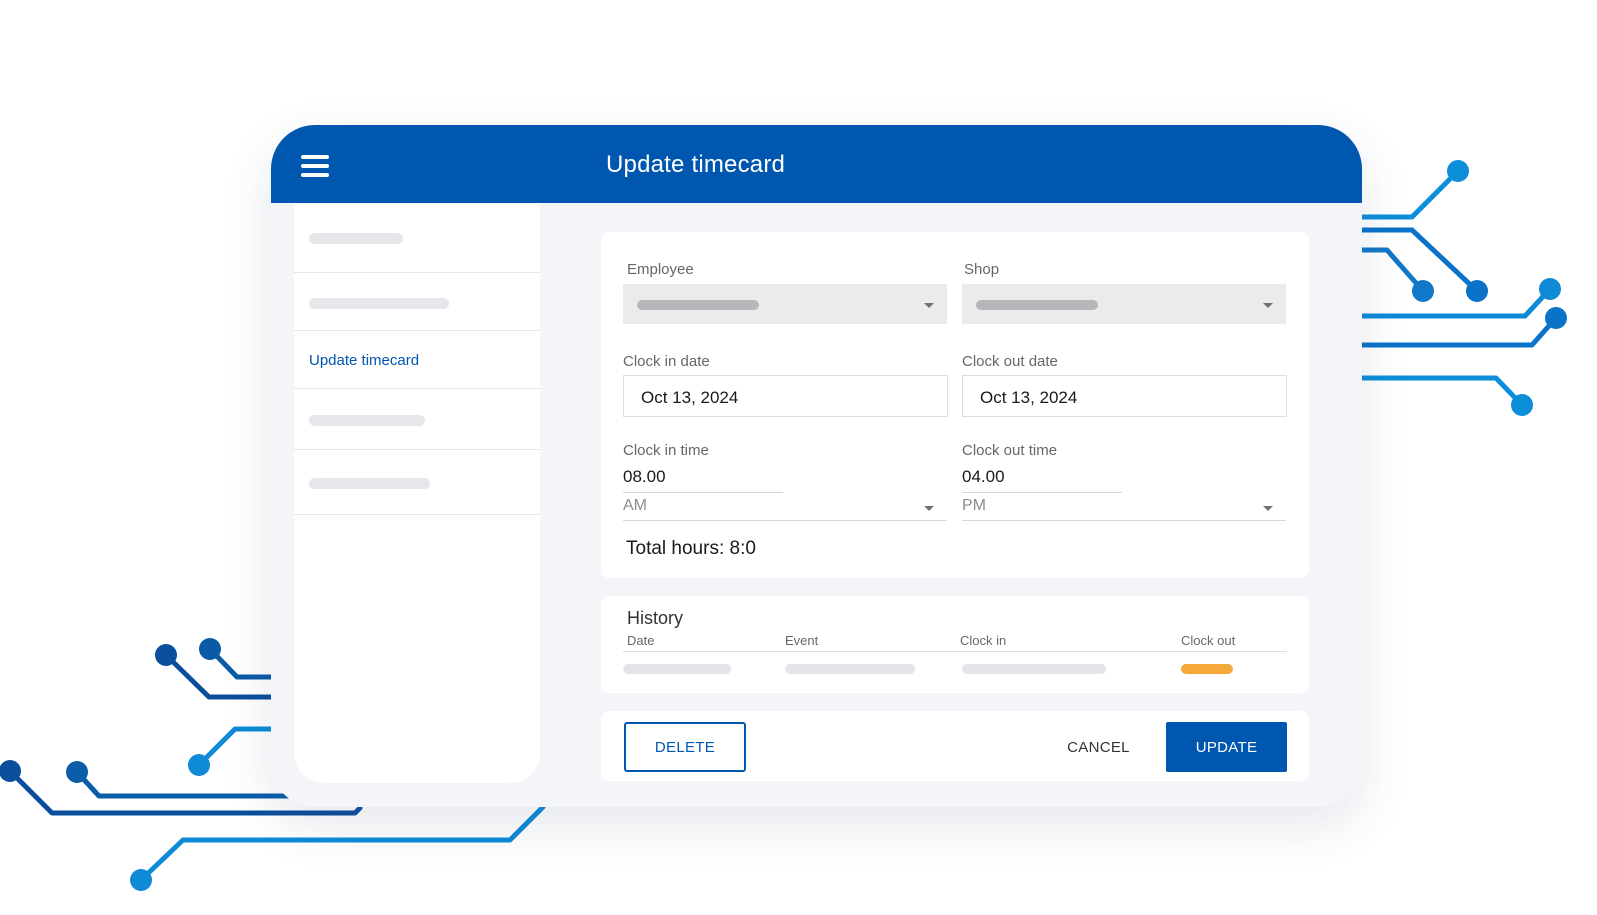 Image resolution: width=1597 pixels, height=915 pixels. I want to click on history-column-clock-in: Clock in, so click(983, 640).